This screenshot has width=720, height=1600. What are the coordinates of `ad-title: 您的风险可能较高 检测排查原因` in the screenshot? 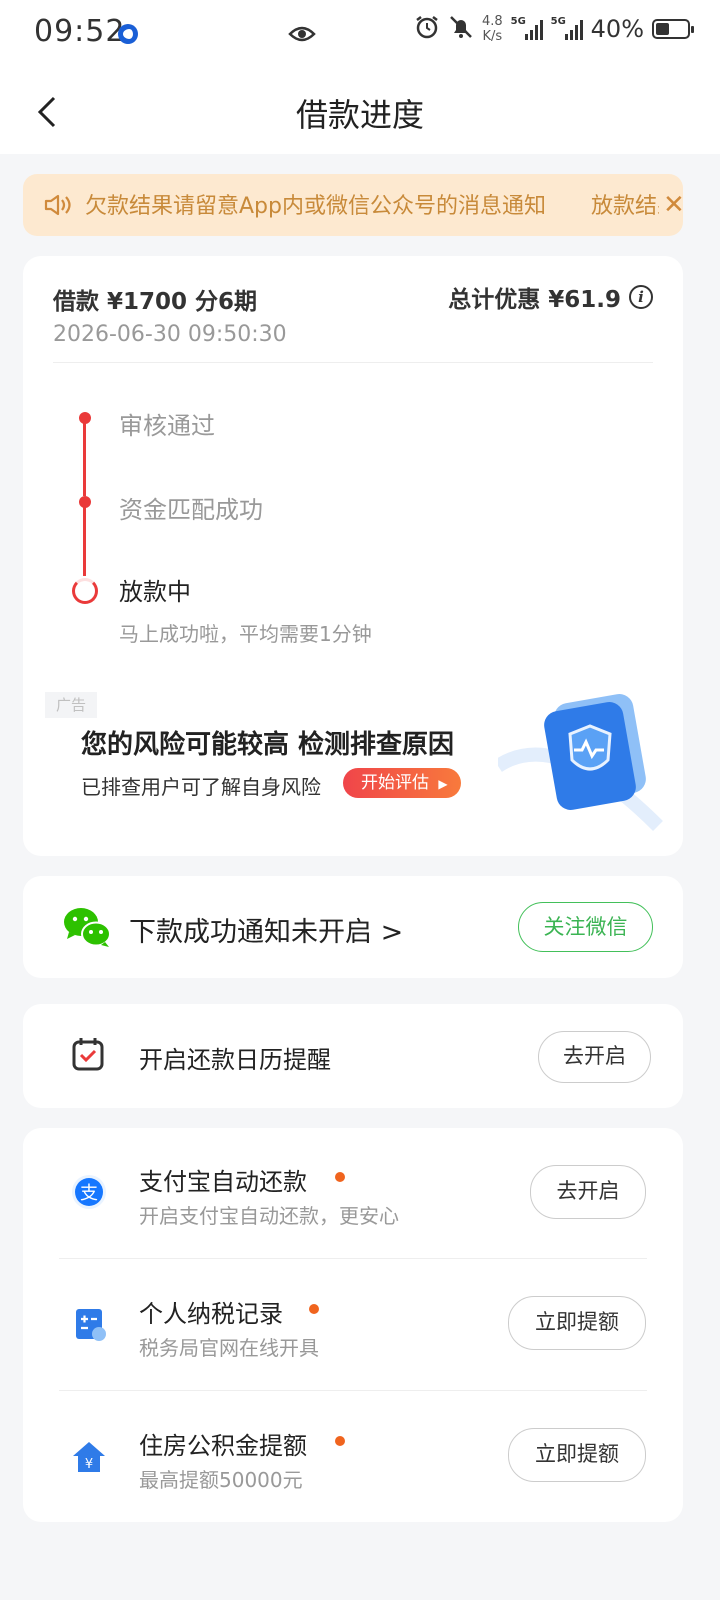 It's located at (267, 742).